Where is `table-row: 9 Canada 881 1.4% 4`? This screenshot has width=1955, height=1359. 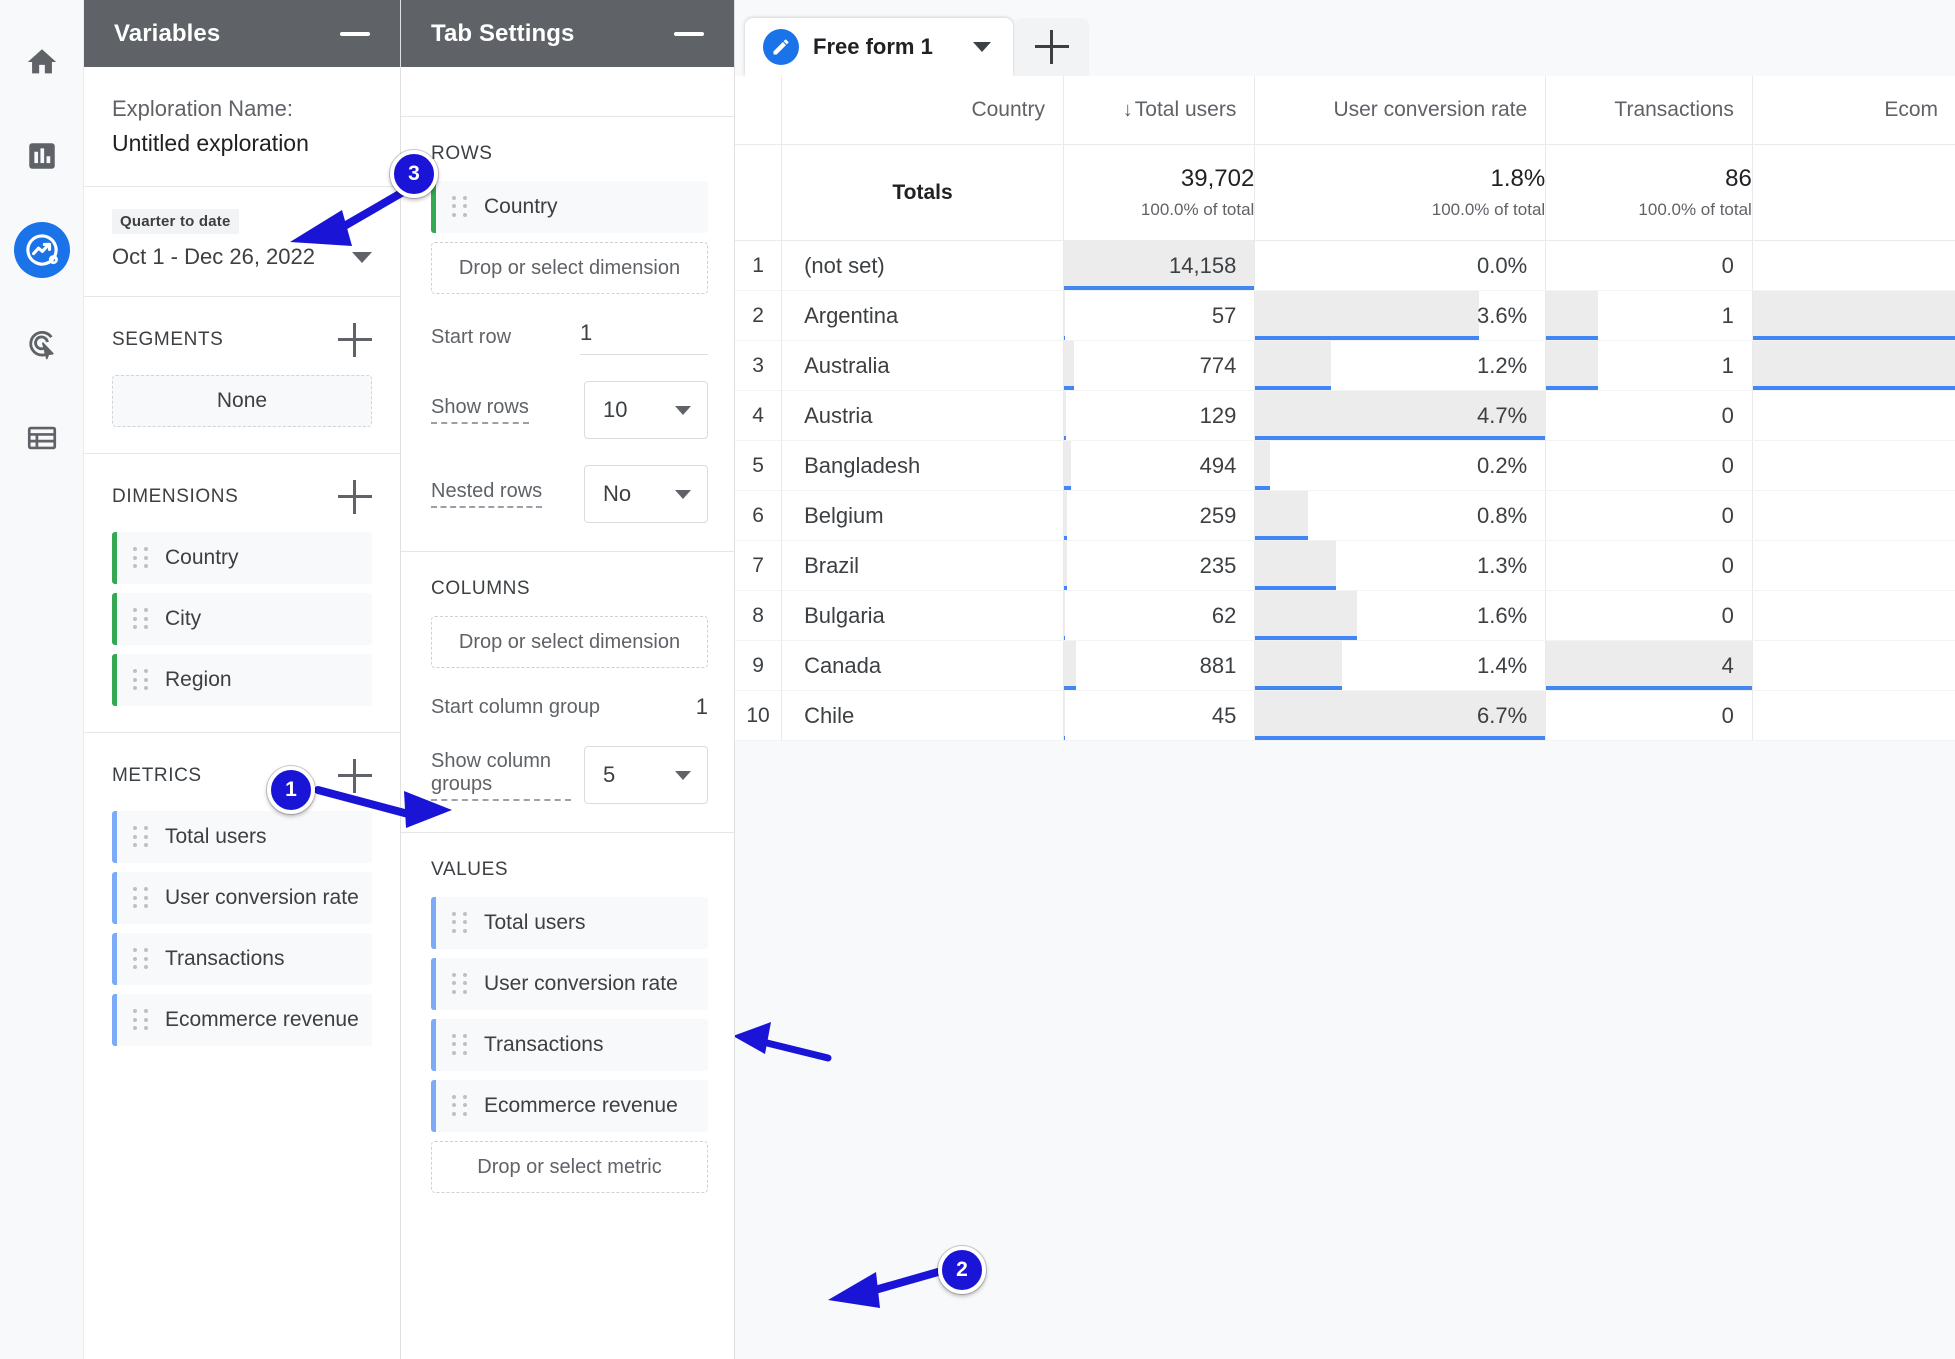
table-row: 9 Canada 881 1.4% 4 is located at coordinates (1345, 665).